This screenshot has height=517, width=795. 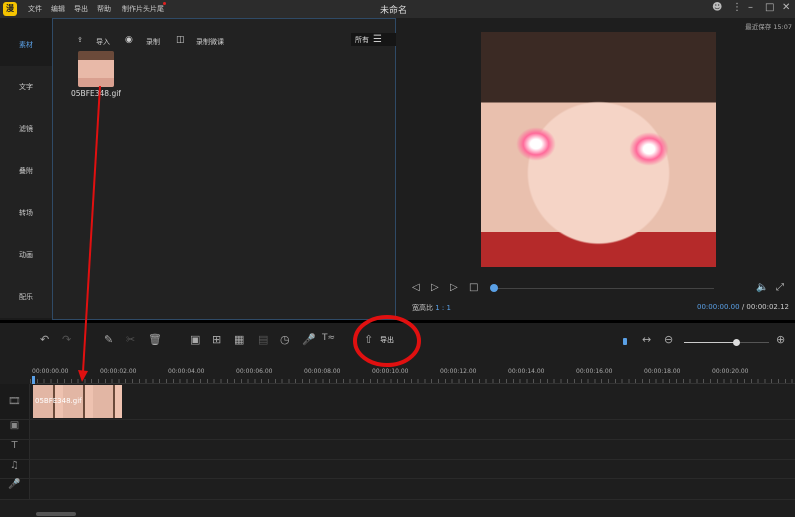 I want to click on tab-animation: 动画, so click(x=26, y=255).